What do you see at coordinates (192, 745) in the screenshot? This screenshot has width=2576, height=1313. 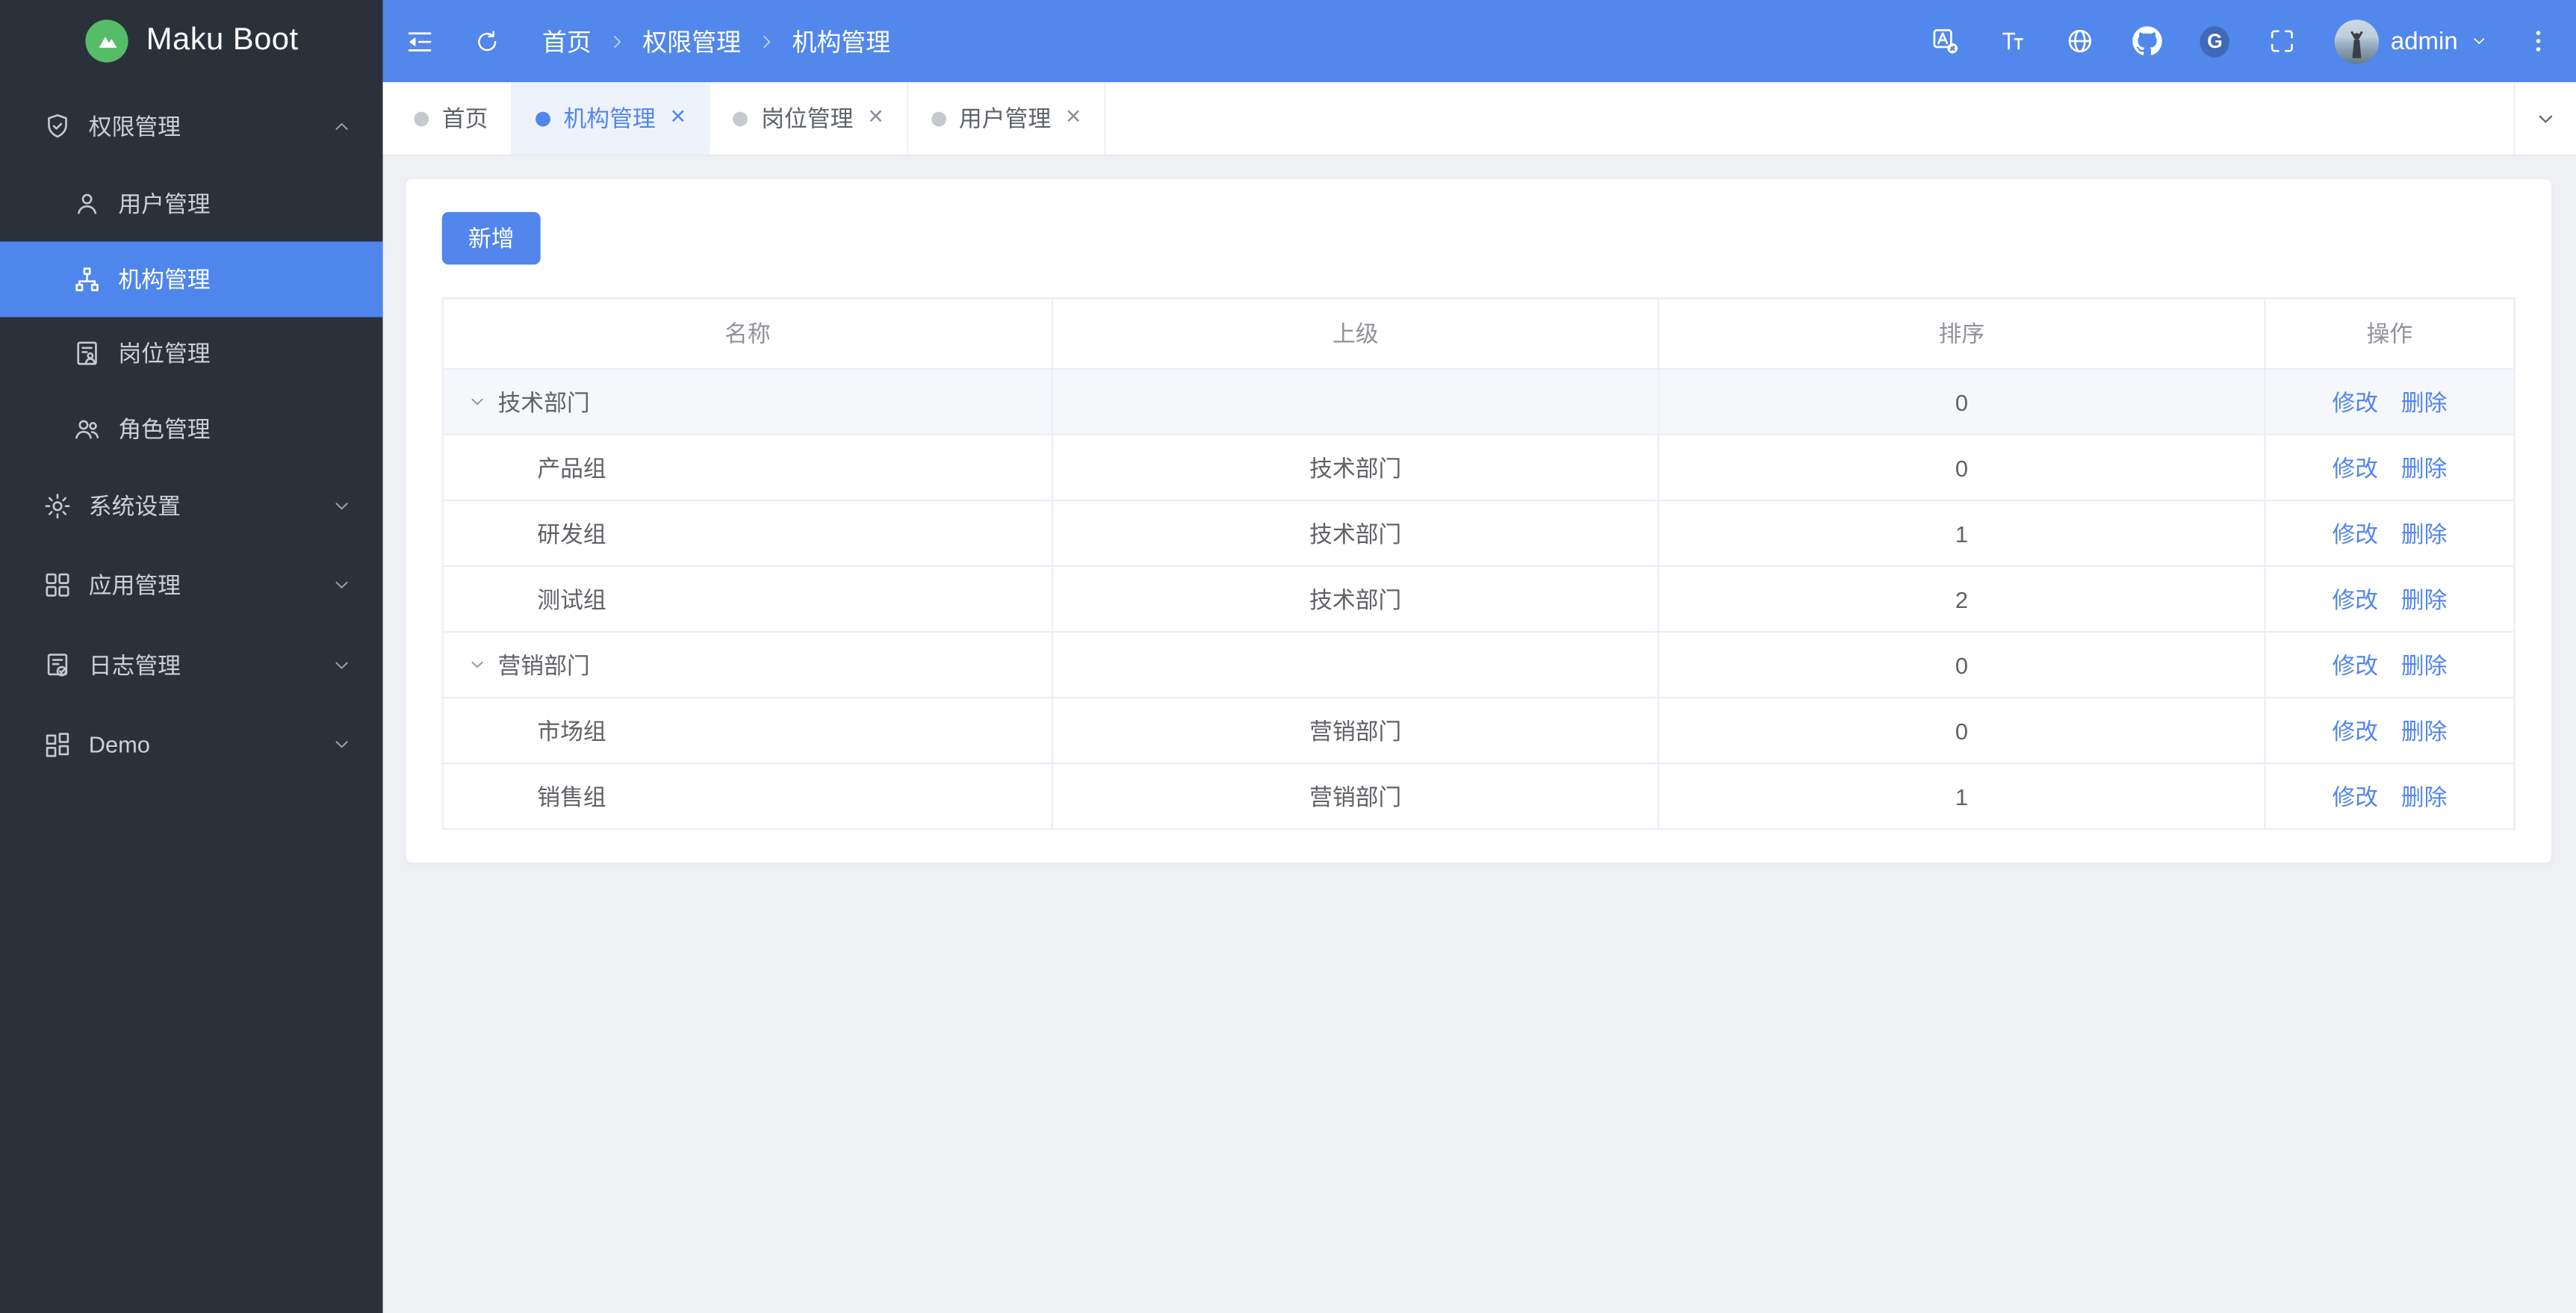 I see `sidebar-group-4: Demo` at bounding box center [192, 745].